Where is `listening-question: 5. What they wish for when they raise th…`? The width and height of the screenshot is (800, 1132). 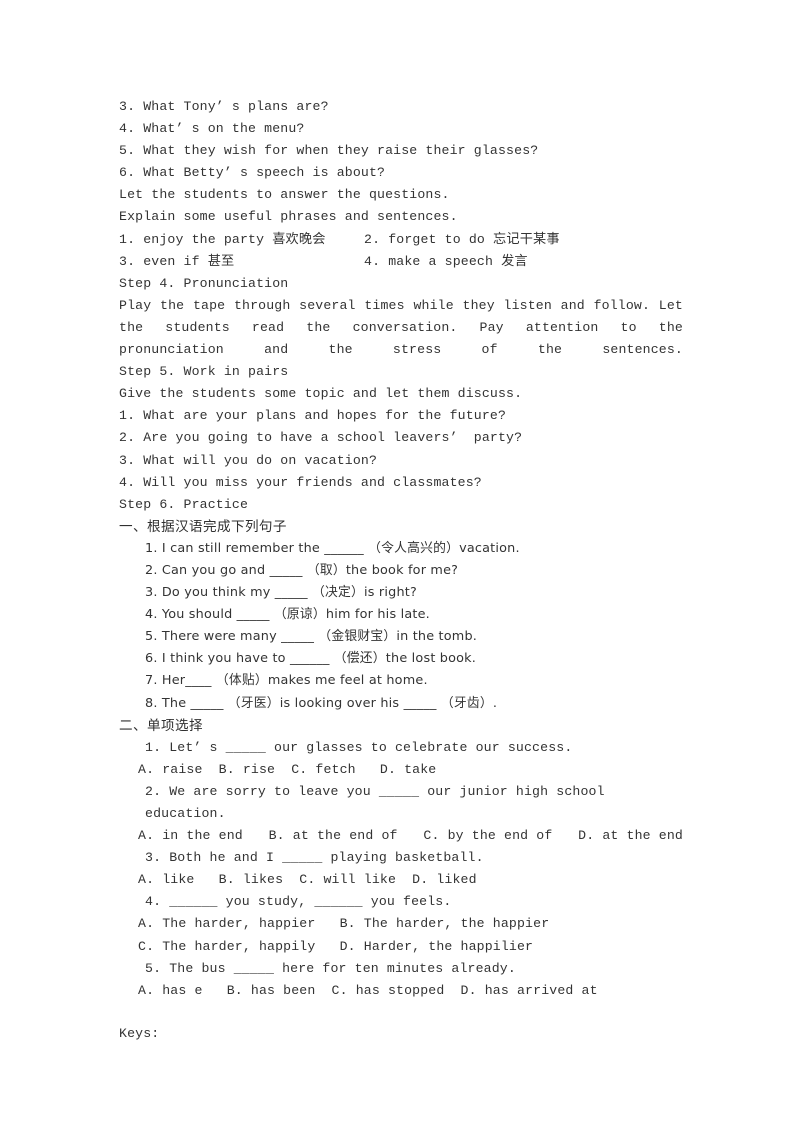
listening-question: 5. What they wish for when they raise th… is located at coordinates (329, 151).